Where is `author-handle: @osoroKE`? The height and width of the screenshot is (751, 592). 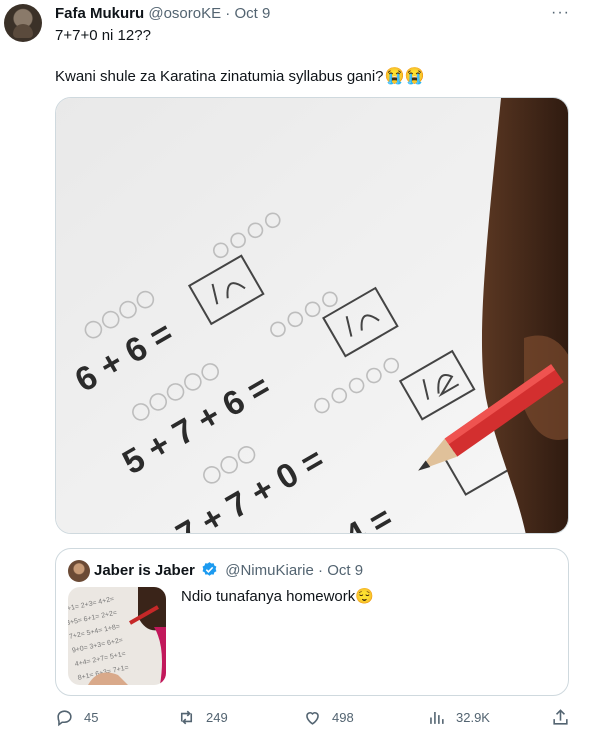 author-handle: @osoroKE is located at coordinates (184, 13).